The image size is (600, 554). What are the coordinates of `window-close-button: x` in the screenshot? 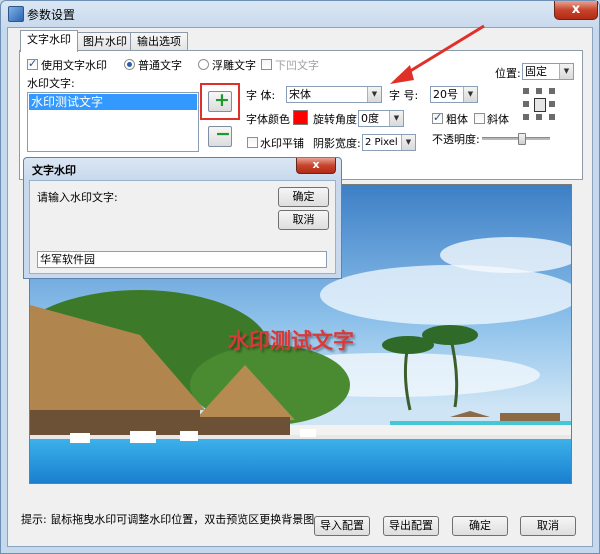 It's located at (576, 10).